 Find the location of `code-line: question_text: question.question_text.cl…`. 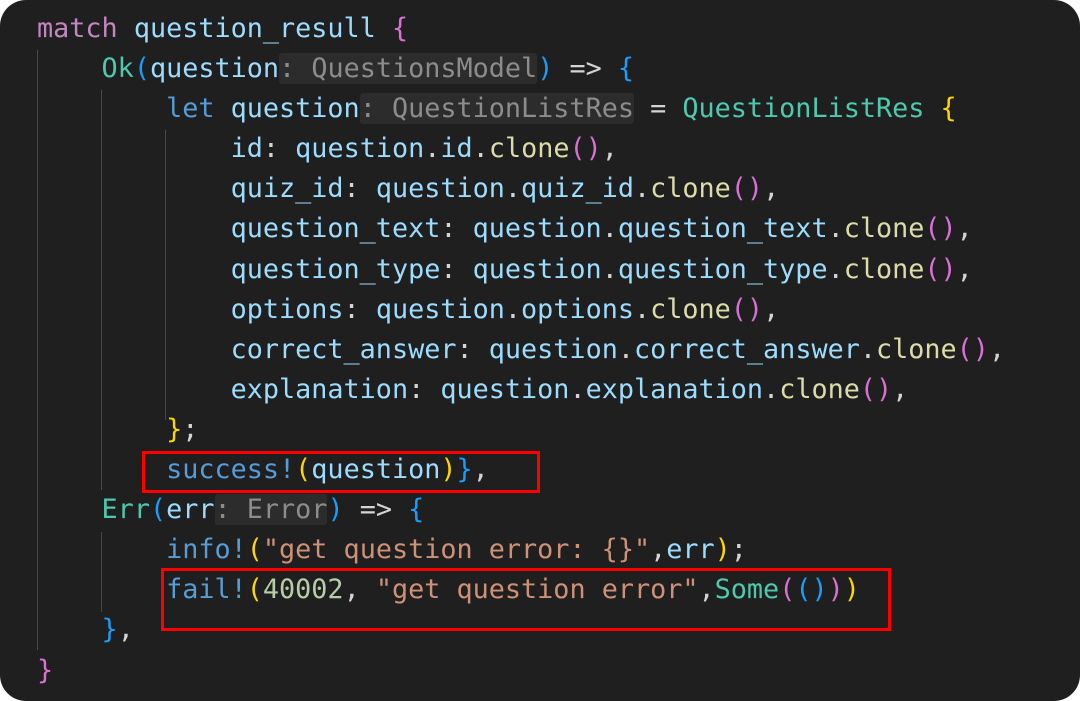

code-line: question_text: question.question_text.cl… is located at coordinates (521, 229).